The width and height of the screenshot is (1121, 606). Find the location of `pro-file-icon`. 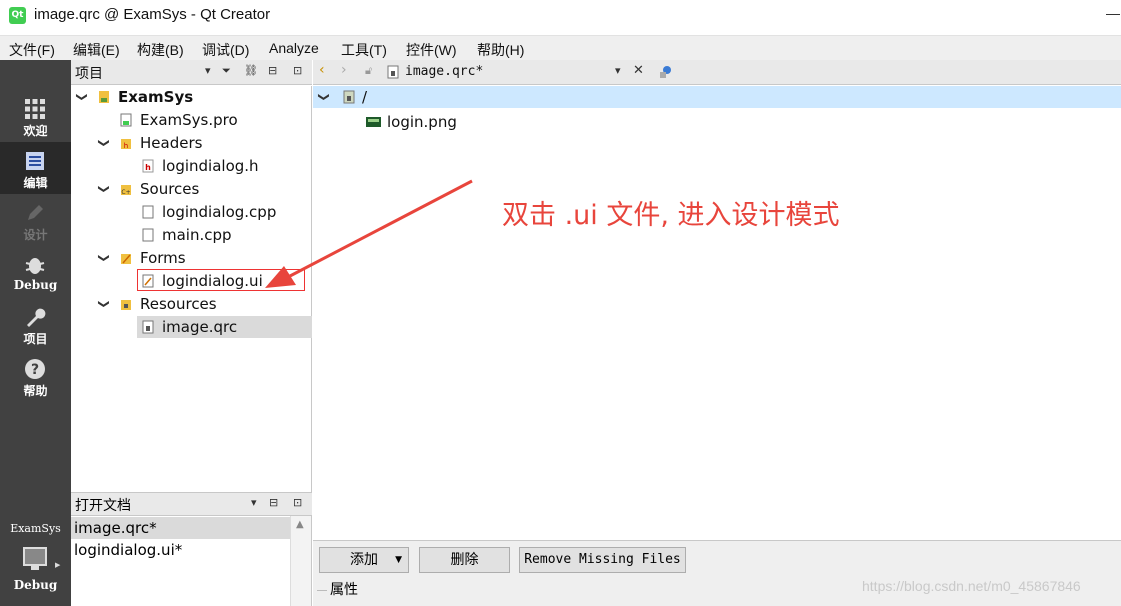

pro-file-icon is located at coordinates (126, 120).